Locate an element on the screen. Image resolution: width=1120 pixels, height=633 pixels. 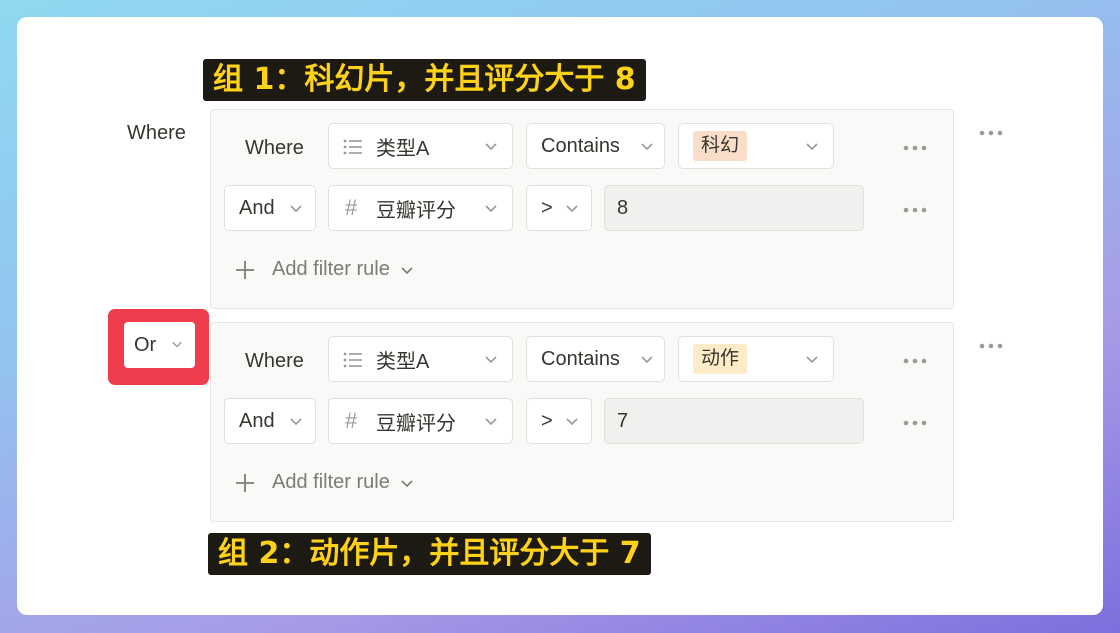
or-highlight: Or is located at coordinates (158, 347).